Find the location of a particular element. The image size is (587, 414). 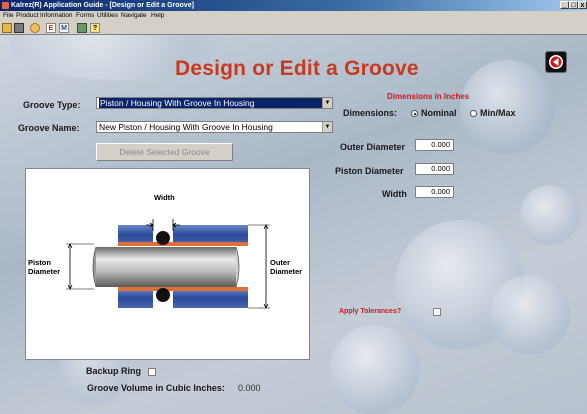

outer-diameter-input: 0.000 is located at coordinates (434, 145).